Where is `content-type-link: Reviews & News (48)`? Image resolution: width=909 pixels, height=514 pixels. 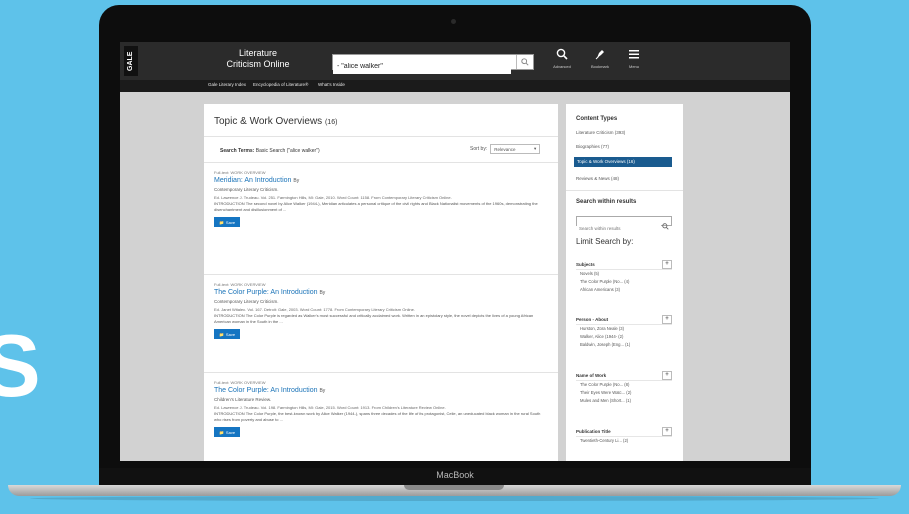
content-type-link: Reviews & News (48) is located at coordinates (597, 178).